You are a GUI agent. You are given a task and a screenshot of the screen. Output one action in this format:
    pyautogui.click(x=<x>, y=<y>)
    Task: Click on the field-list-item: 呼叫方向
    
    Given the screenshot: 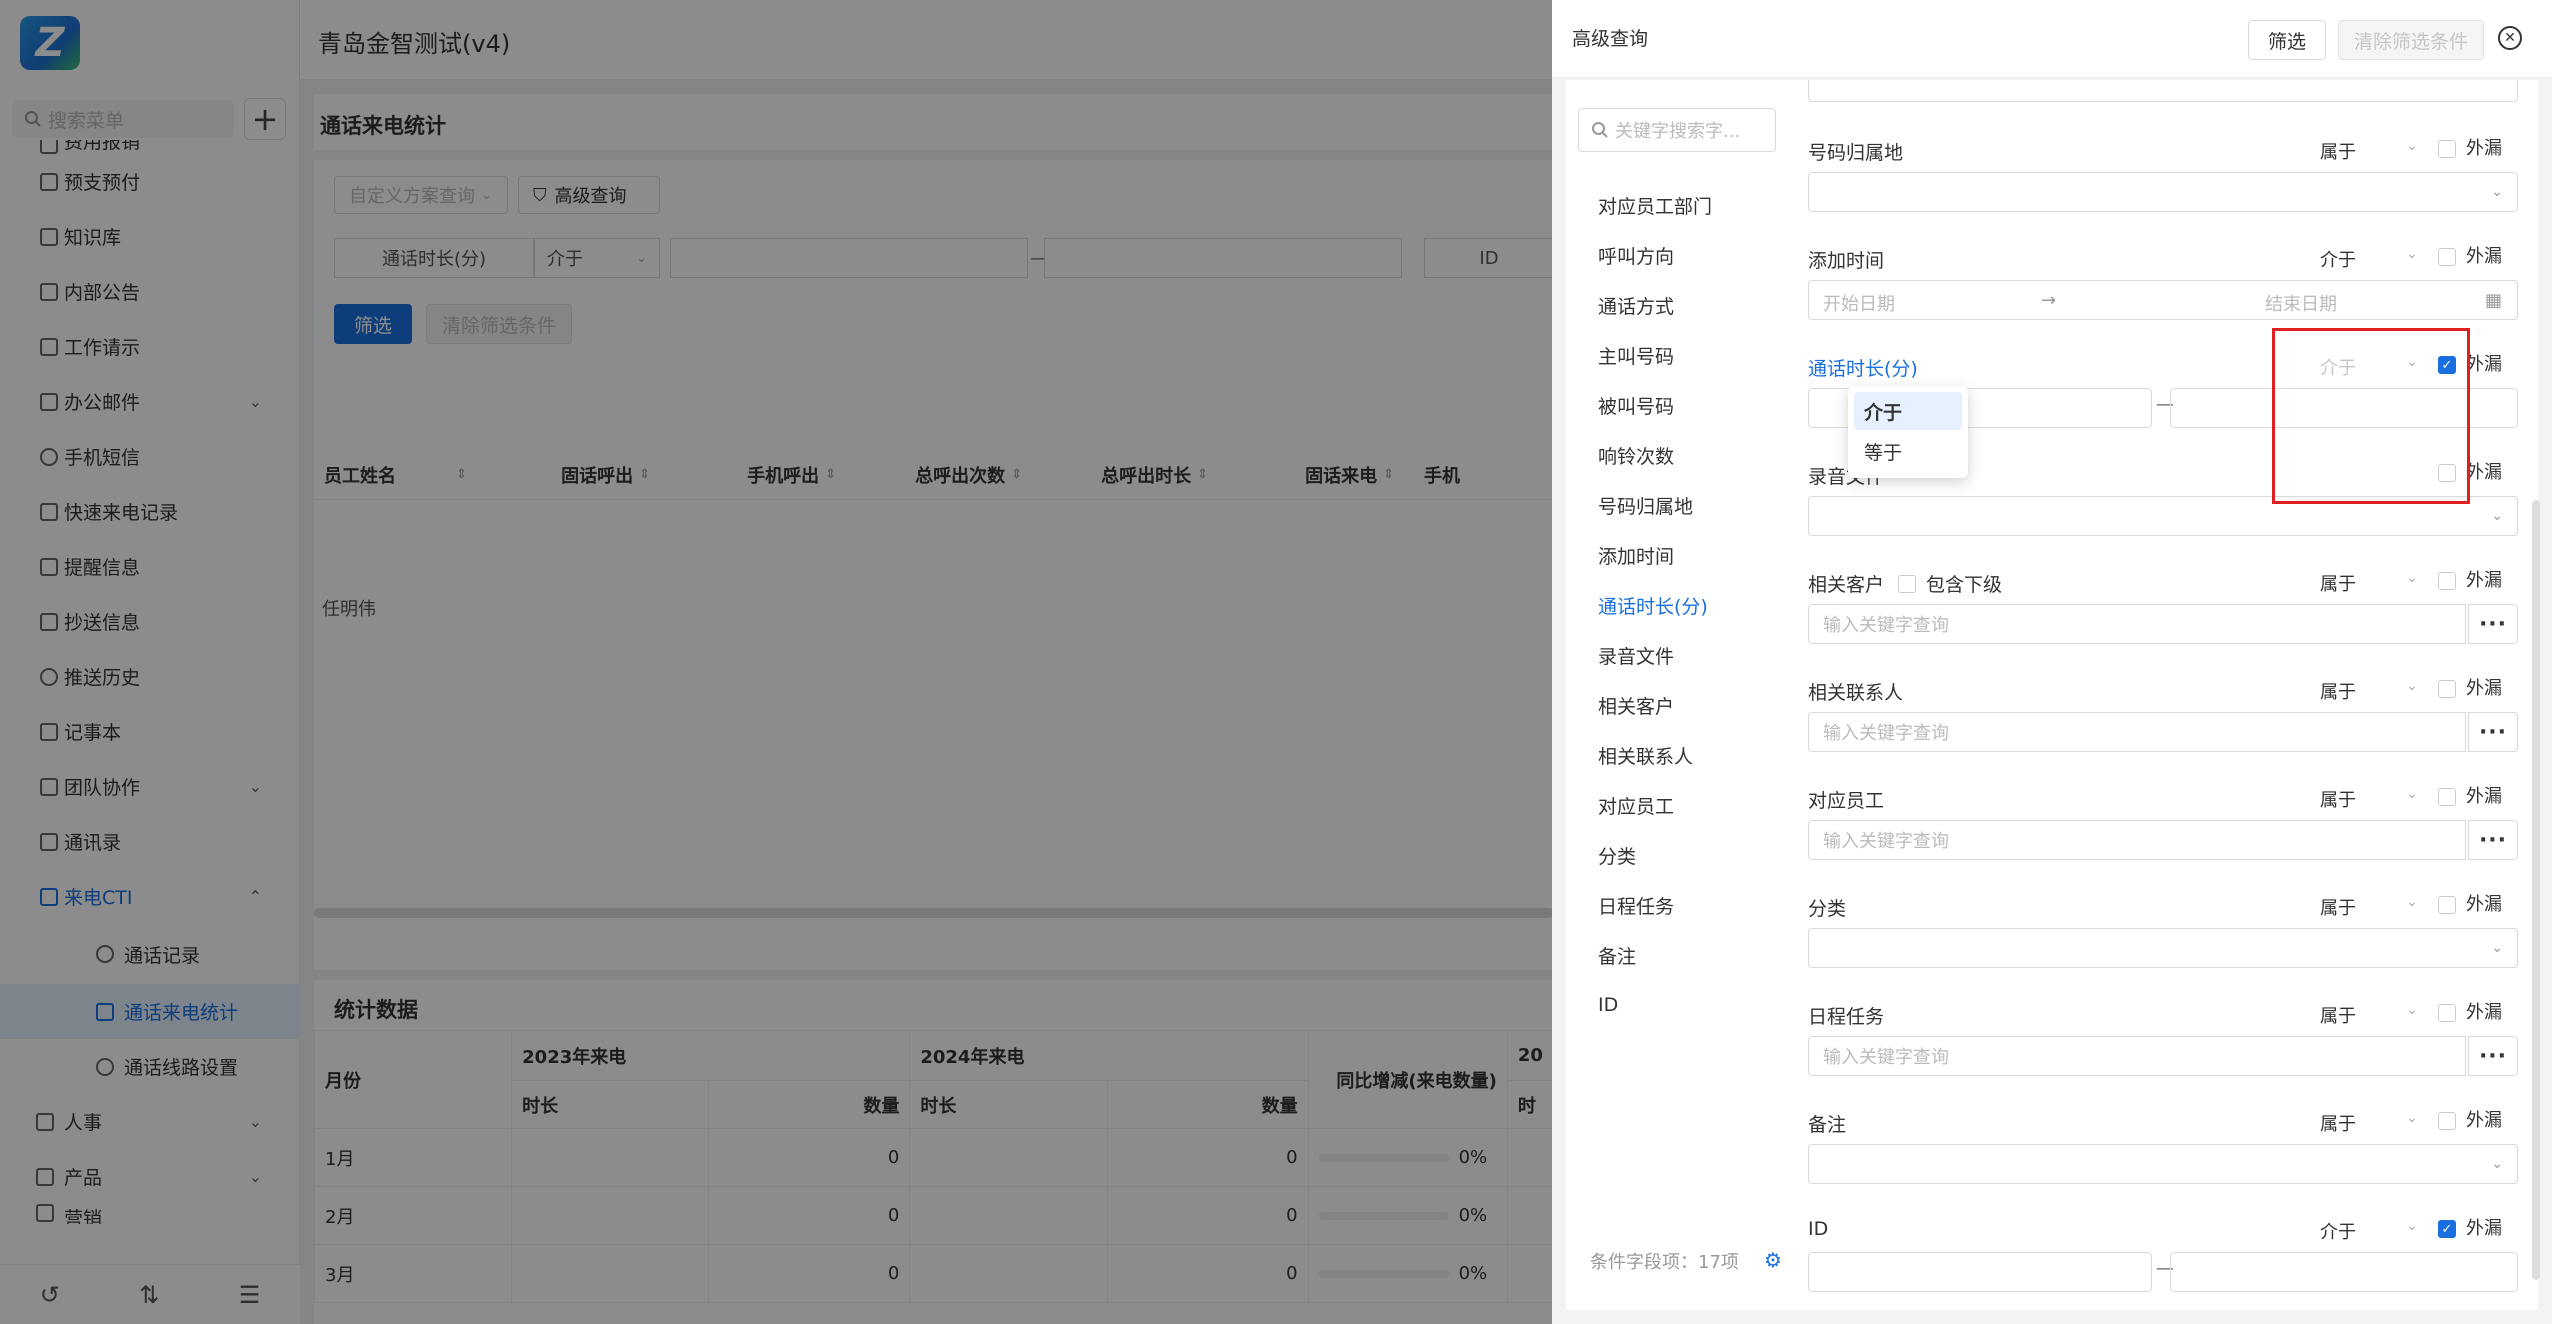 What is the action you would take?
    pyautogui.click(x=1688, y=255)
    